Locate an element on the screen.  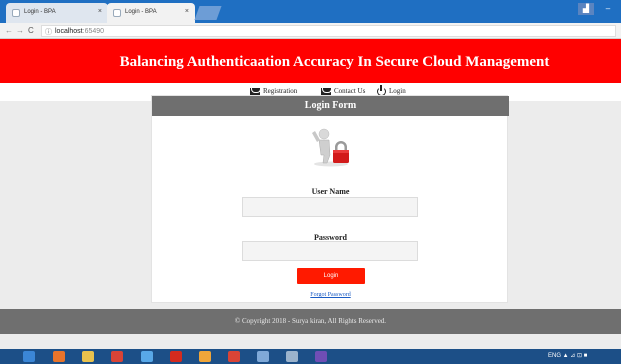
username-label: User Name is located at coordinates (330, 191).